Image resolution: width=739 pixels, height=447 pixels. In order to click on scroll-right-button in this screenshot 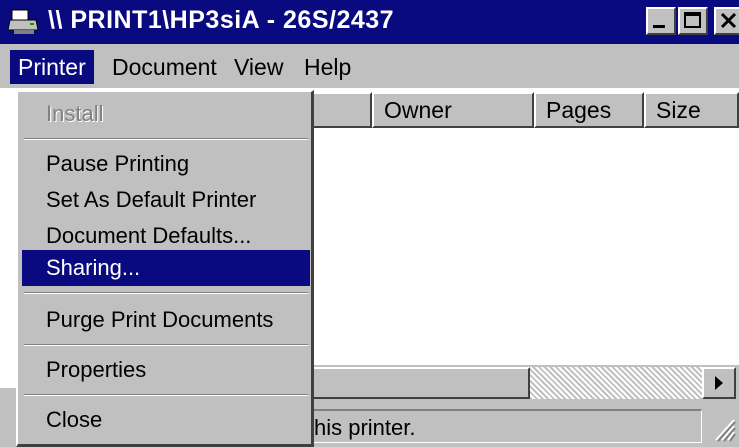, I will do `click(719, 383)`.